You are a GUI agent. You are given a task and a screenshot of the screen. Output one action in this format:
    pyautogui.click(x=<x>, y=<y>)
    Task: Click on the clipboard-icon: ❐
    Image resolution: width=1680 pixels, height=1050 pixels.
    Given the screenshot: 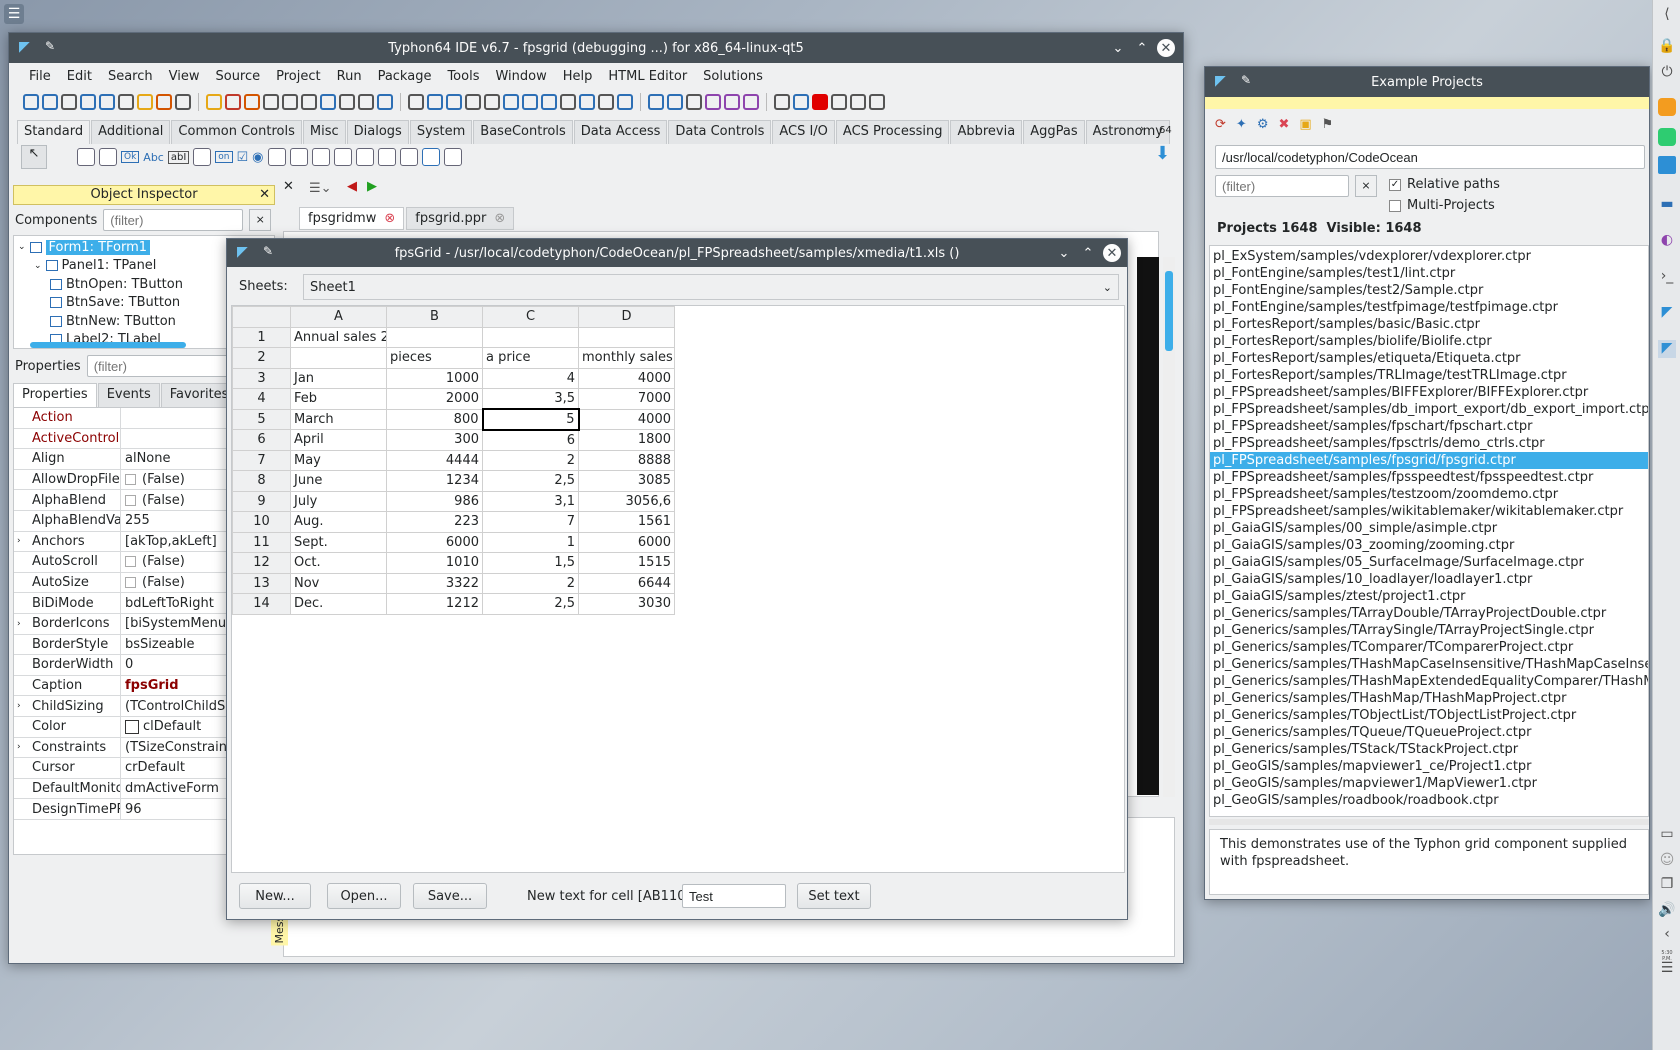 What is the action you would take?
    pyautogui.click(x=1667, y=885)
    